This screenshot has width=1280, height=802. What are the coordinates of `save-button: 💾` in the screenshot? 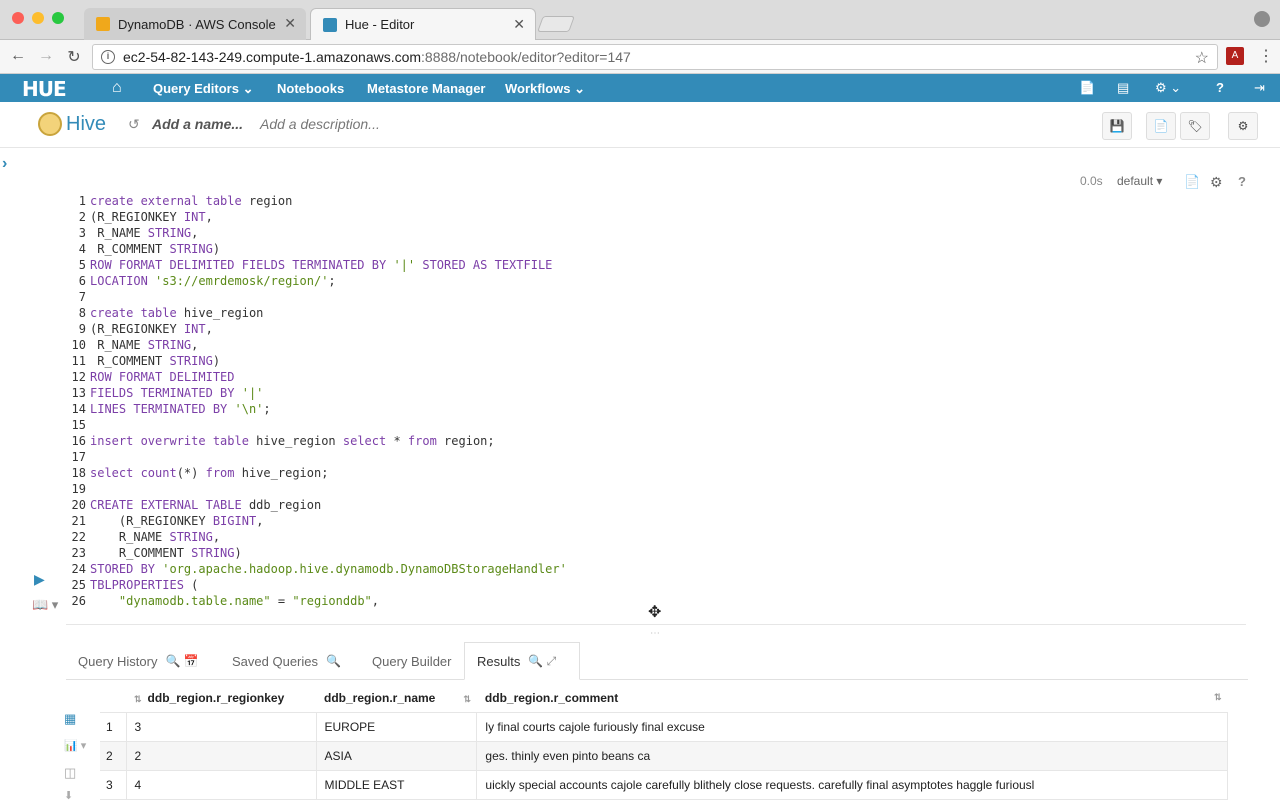 It's located at (1117, 126).